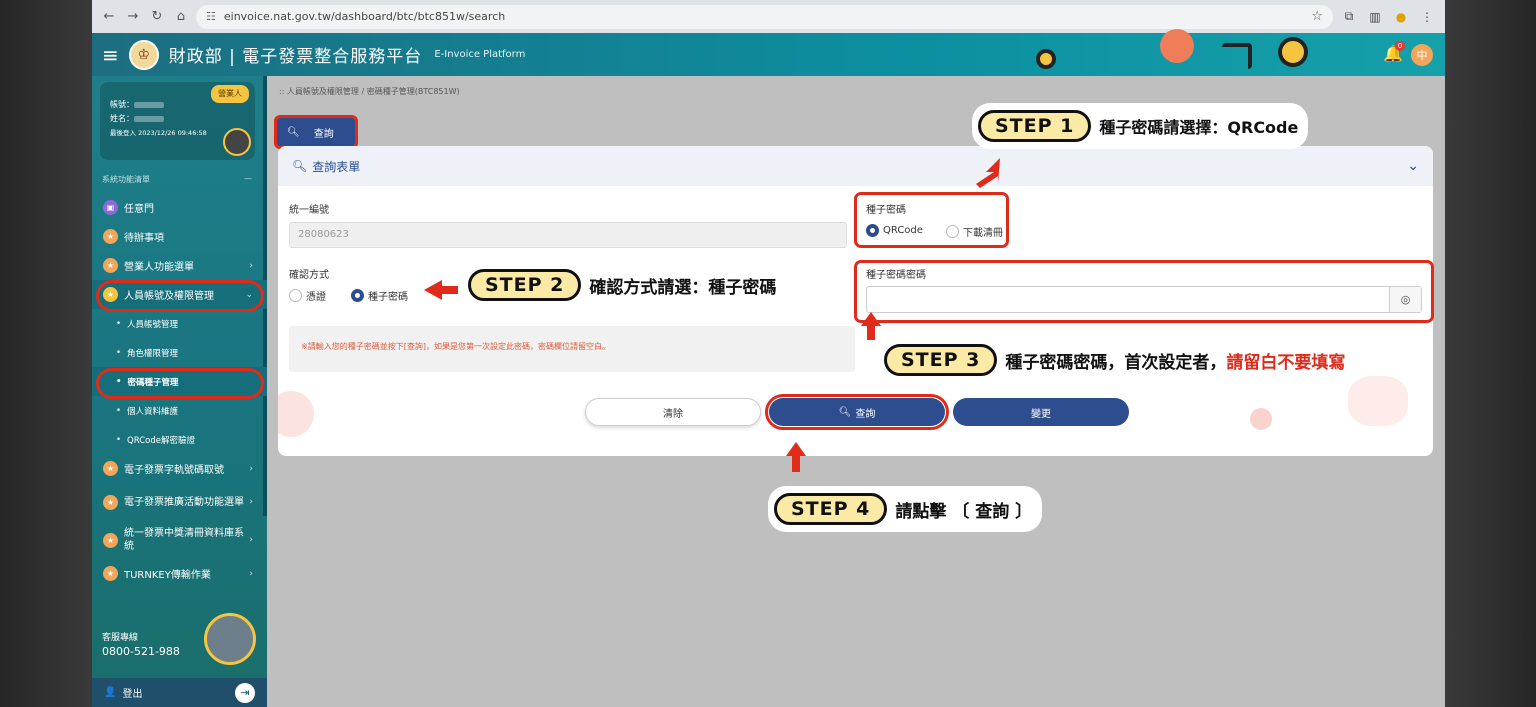 The image size is (1536, 707). I want to click on right-bezel, so click(1490, 353).